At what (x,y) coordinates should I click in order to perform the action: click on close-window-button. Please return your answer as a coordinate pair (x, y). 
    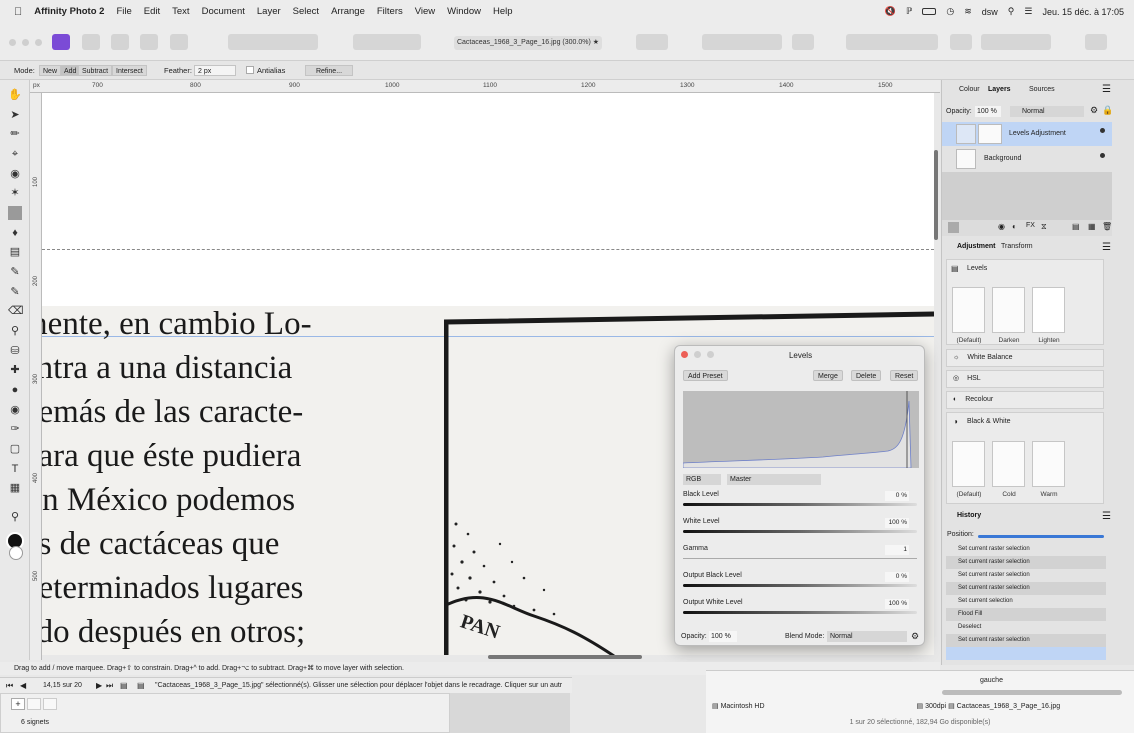
    Looking at the image, I should click on (12, 42).